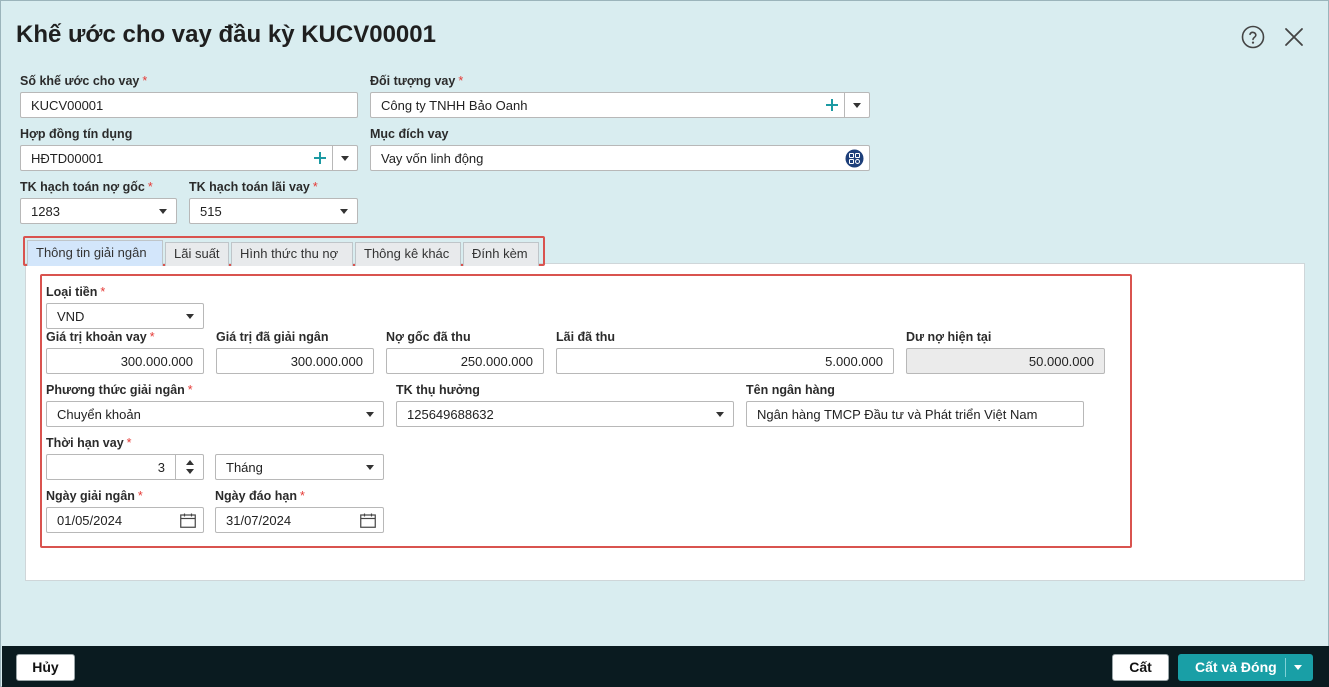 The width and height of the screenshot is (1329, 687). Describe the element at coordinates (197, 254) in the screenshot. I see `tab-lai-suat: Lãi suất` at that location.